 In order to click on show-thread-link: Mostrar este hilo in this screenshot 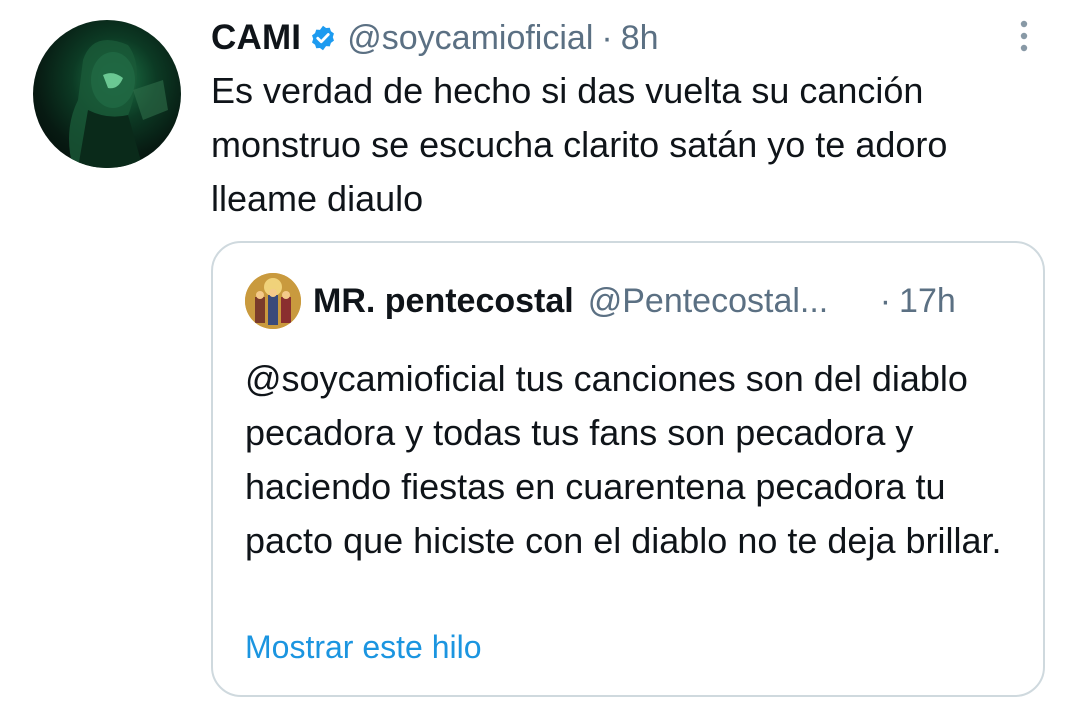, I will do `click(363, 647)`.